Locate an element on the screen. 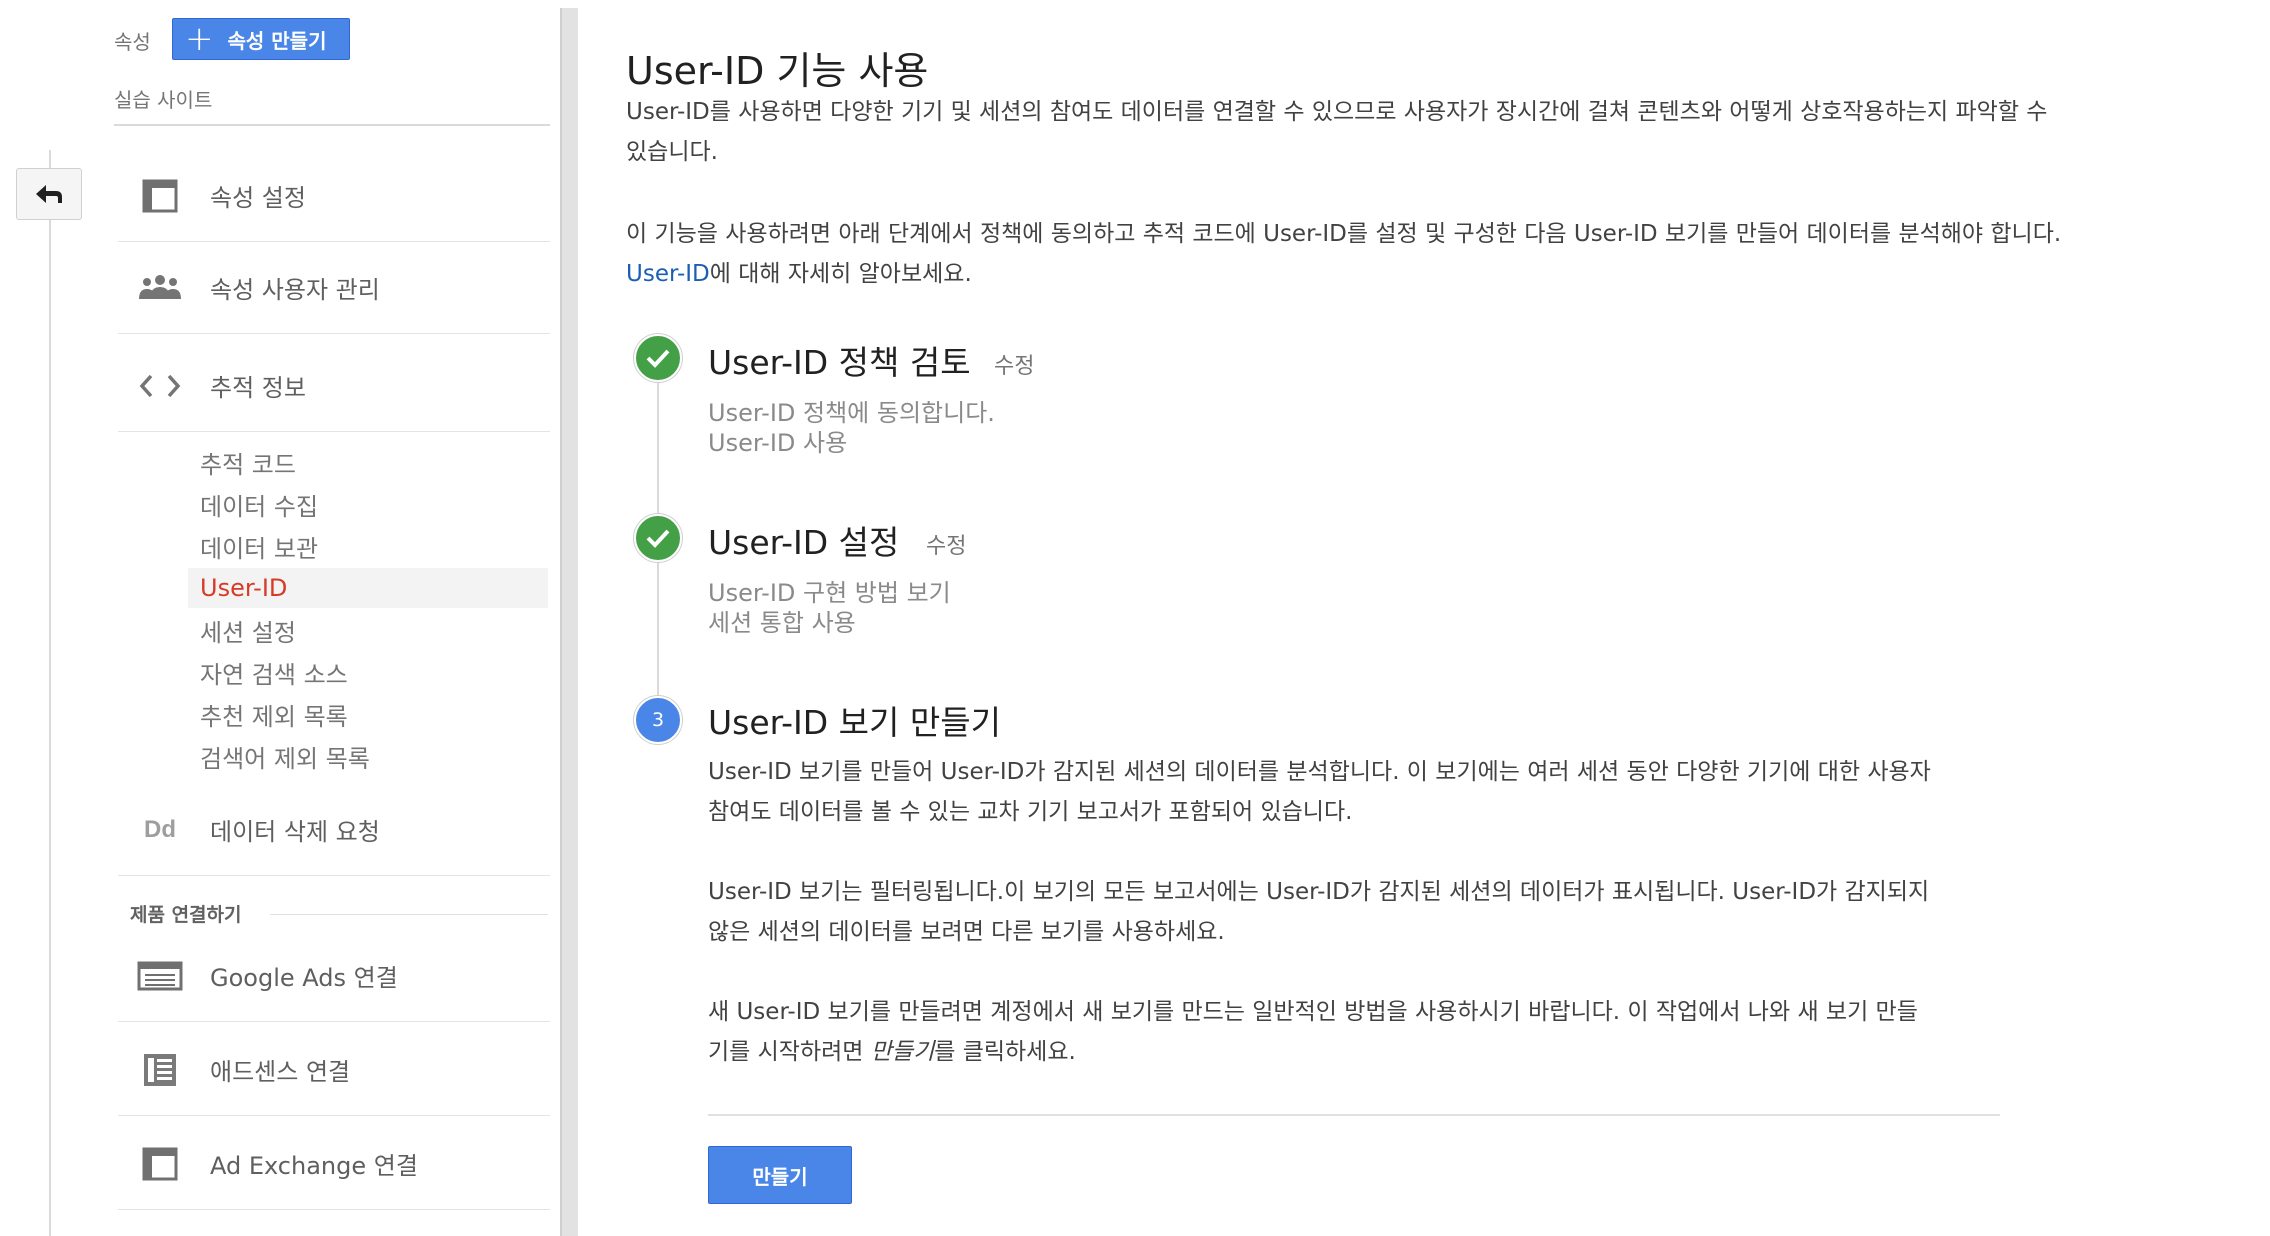 The image size is (2270, 1236). left-rail is located at coordinates (56, 618).